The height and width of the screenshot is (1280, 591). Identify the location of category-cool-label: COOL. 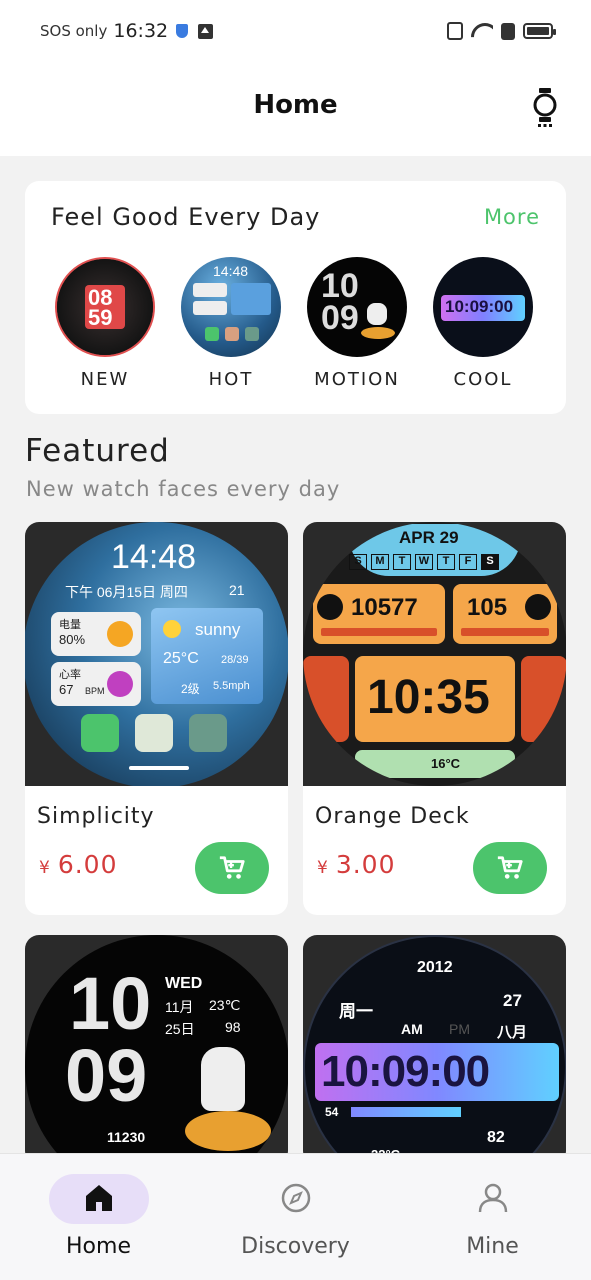
(483, 379).